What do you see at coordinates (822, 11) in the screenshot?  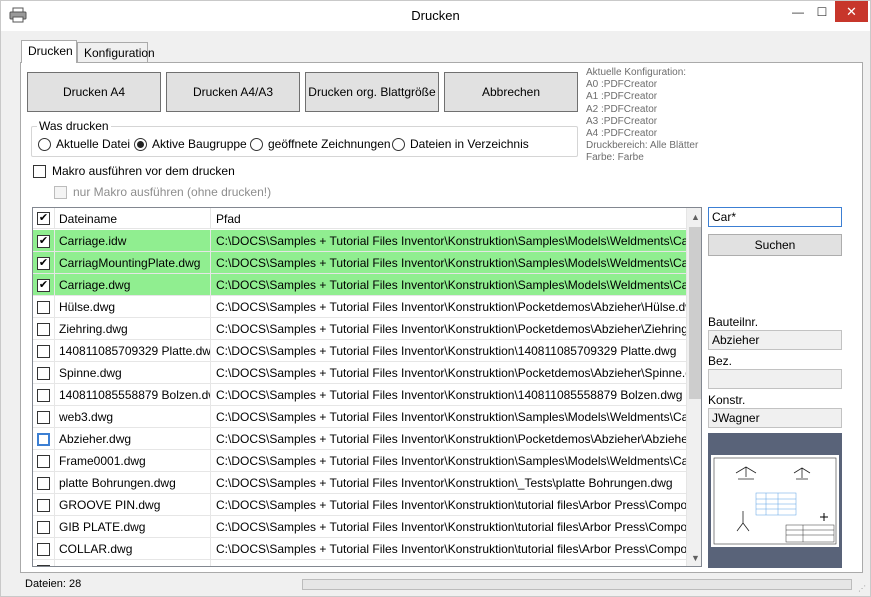 I see `maximize-button: ☐` at bounding box center [822, 11].